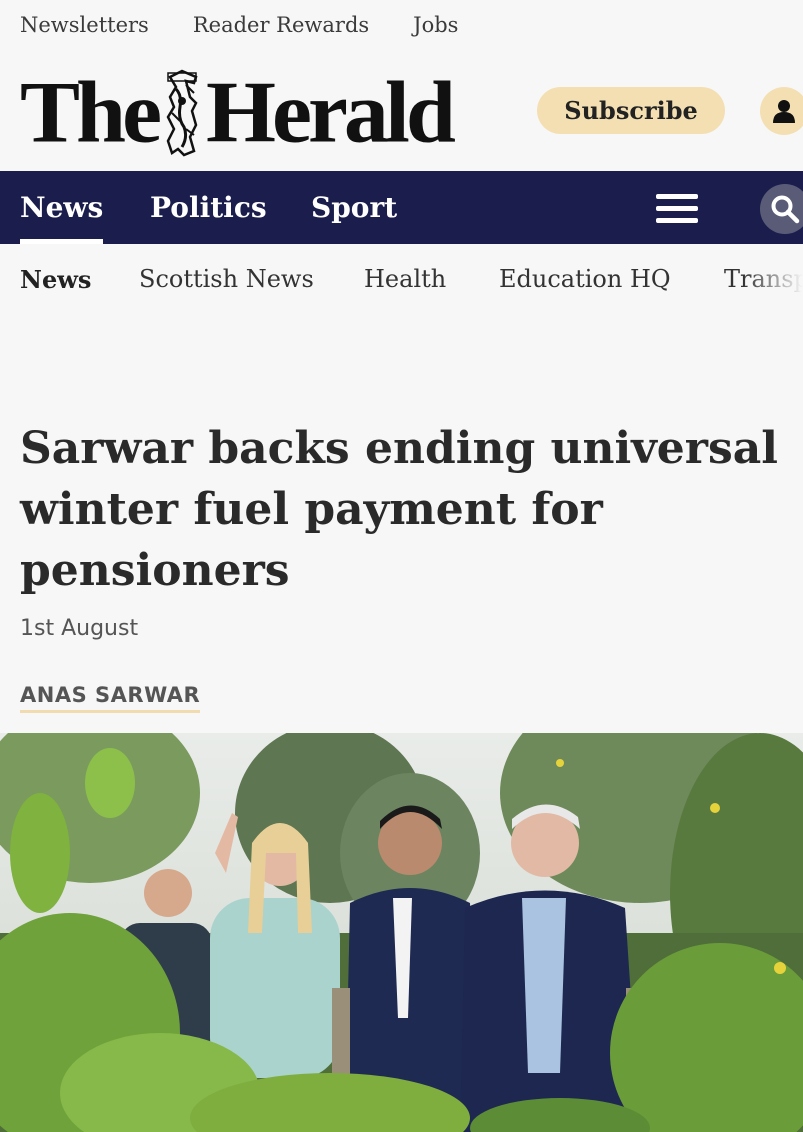 The width and height of the screenshot is (803, 1132). Describe the element at coordinates (773, 279) in the screenshot. I see `scroll-fade` at that location.